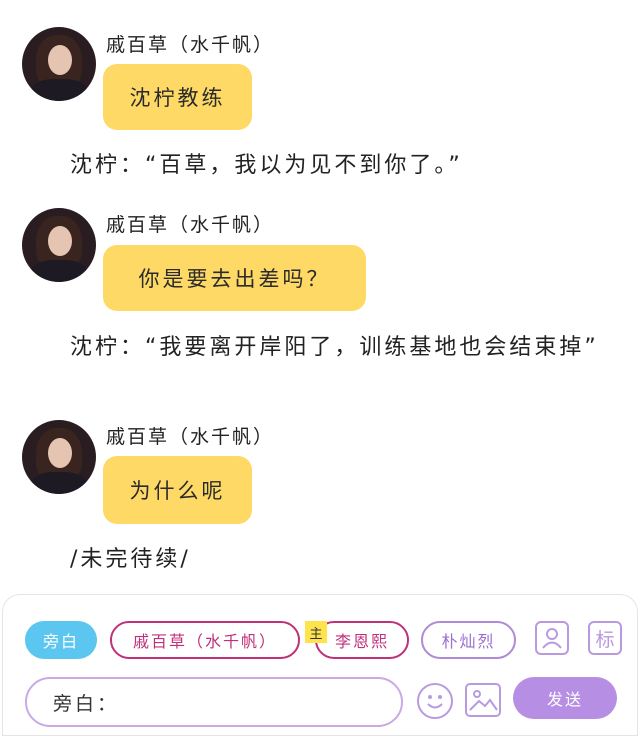 The image size is (640, 736). I want to click on tag-icon: 标, so click(605, 638).